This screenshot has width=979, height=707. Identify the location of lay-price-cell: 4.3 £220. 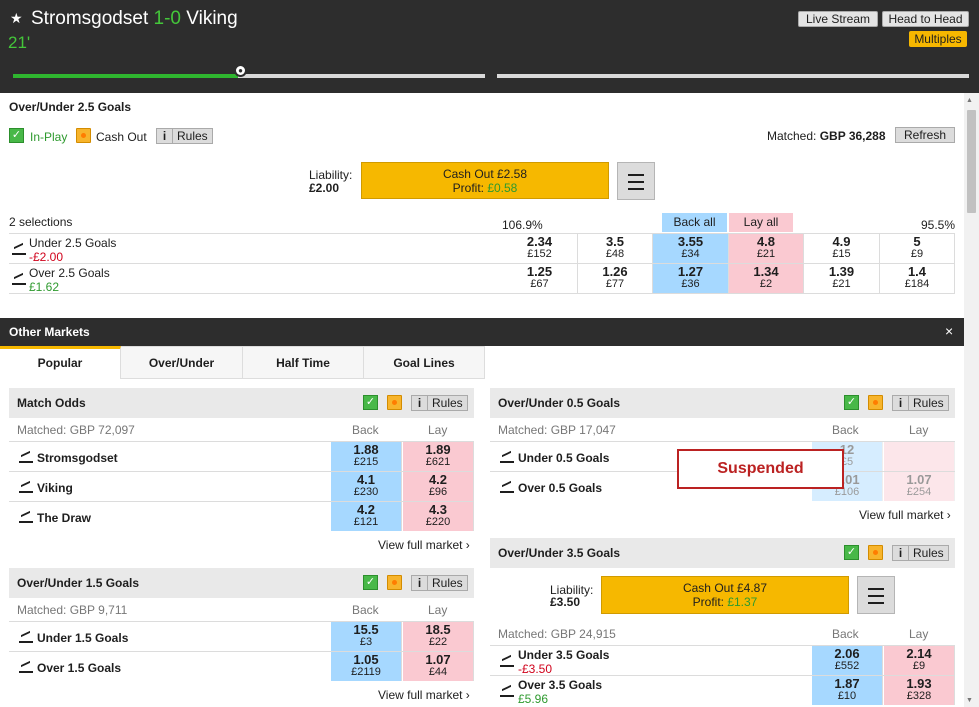
(438, 516).